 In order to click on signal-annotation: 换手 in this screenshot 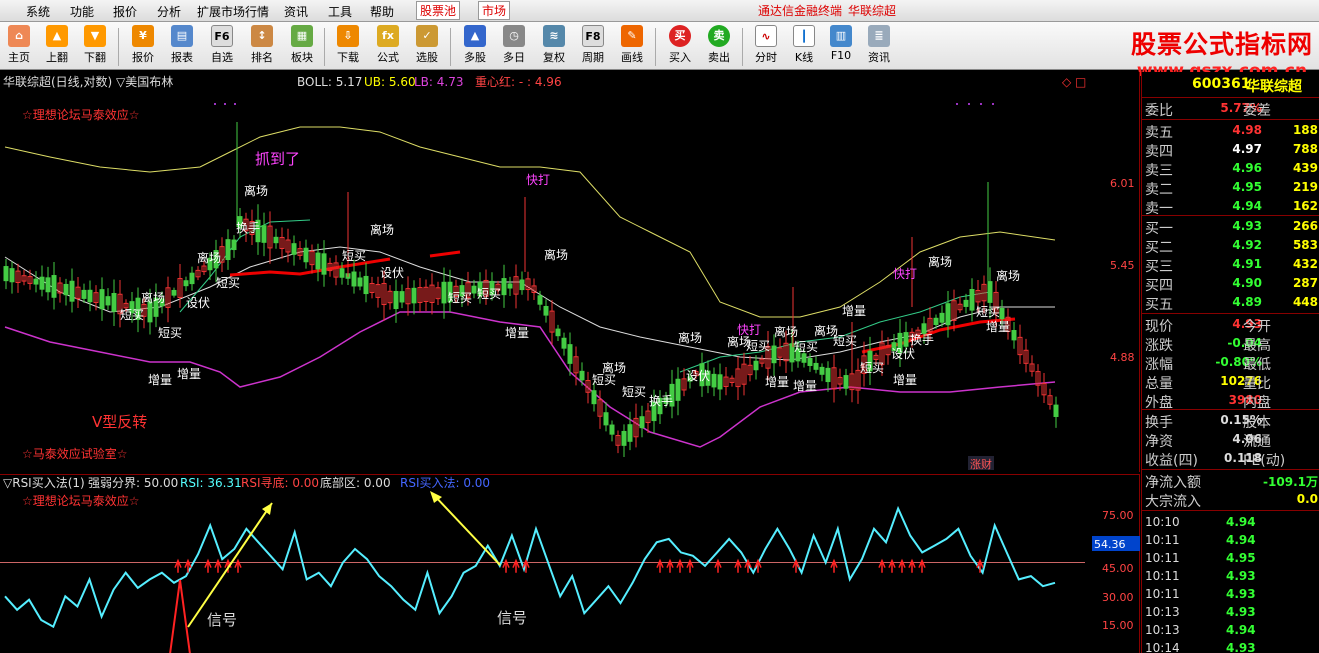, I will do `click(922, 340)`.